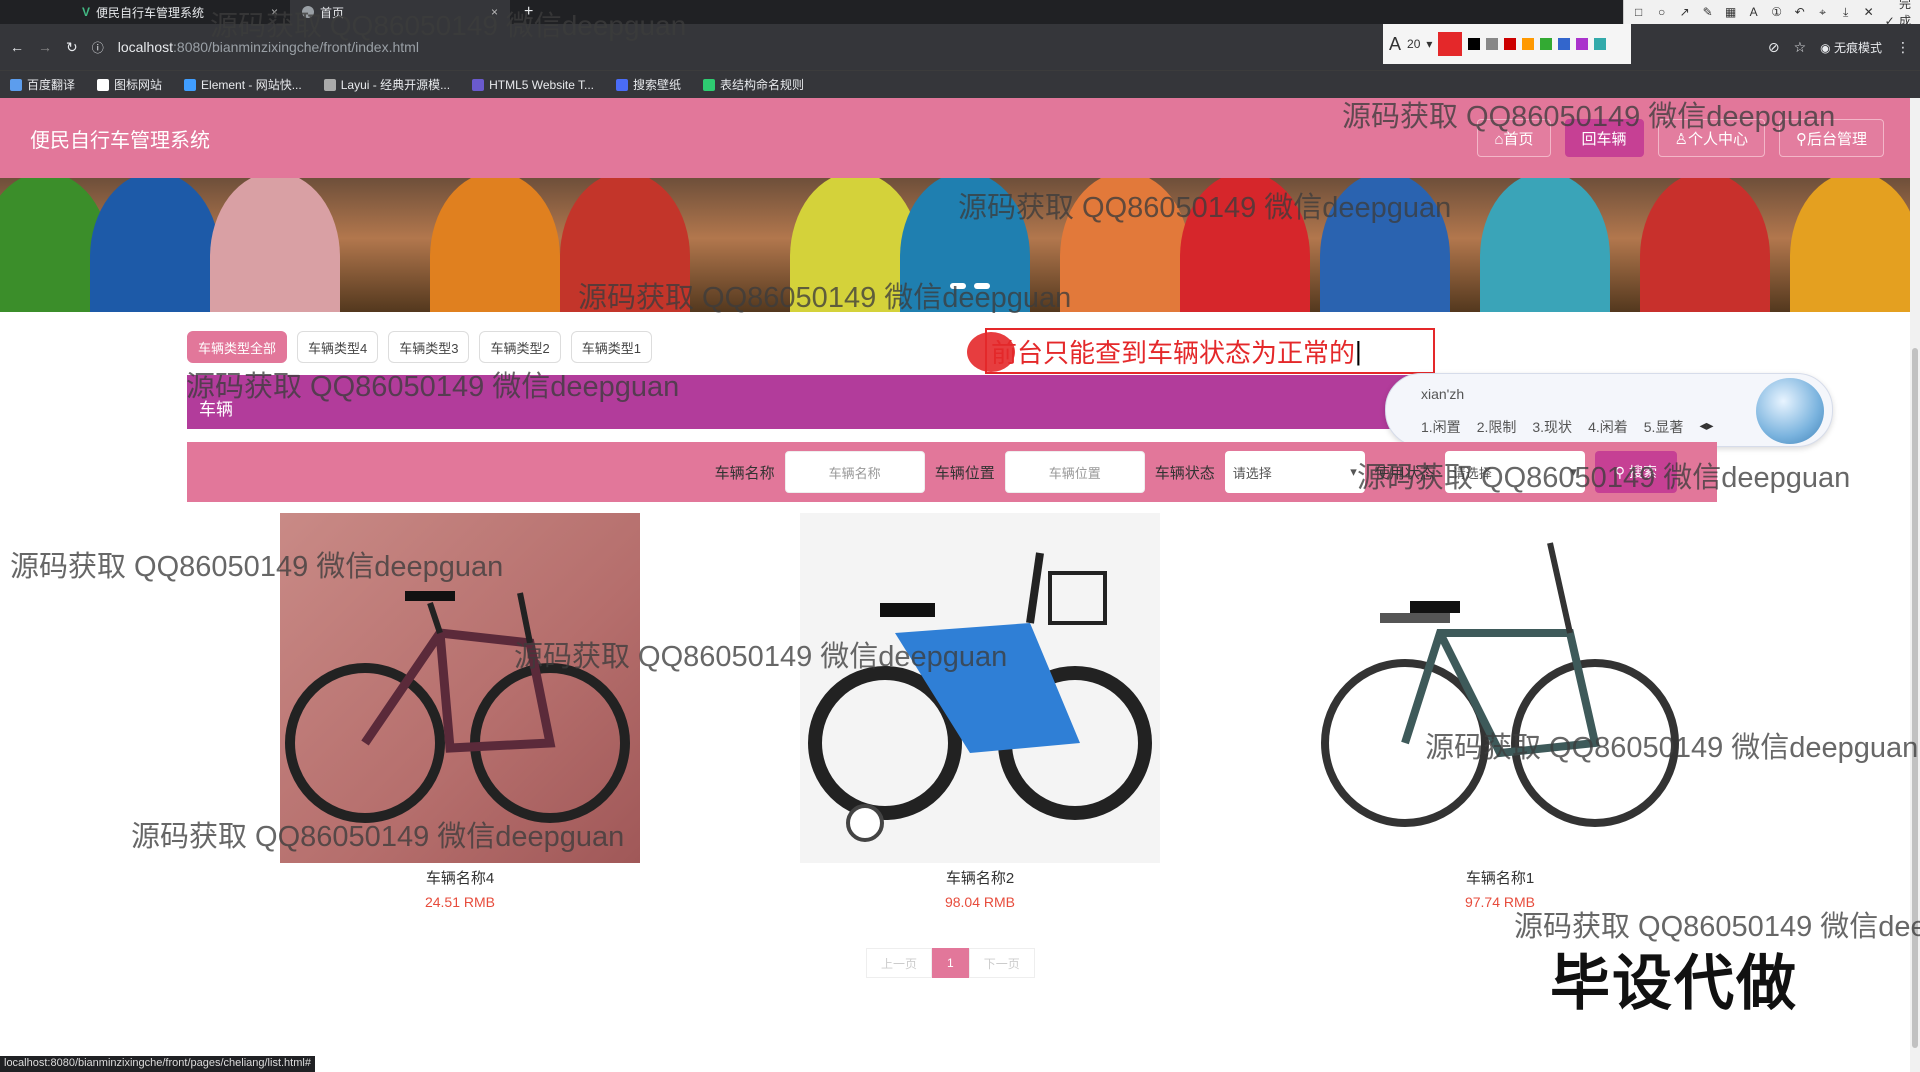  I want to click on nav-vehicles: 回车辆, so click(1604, 138).